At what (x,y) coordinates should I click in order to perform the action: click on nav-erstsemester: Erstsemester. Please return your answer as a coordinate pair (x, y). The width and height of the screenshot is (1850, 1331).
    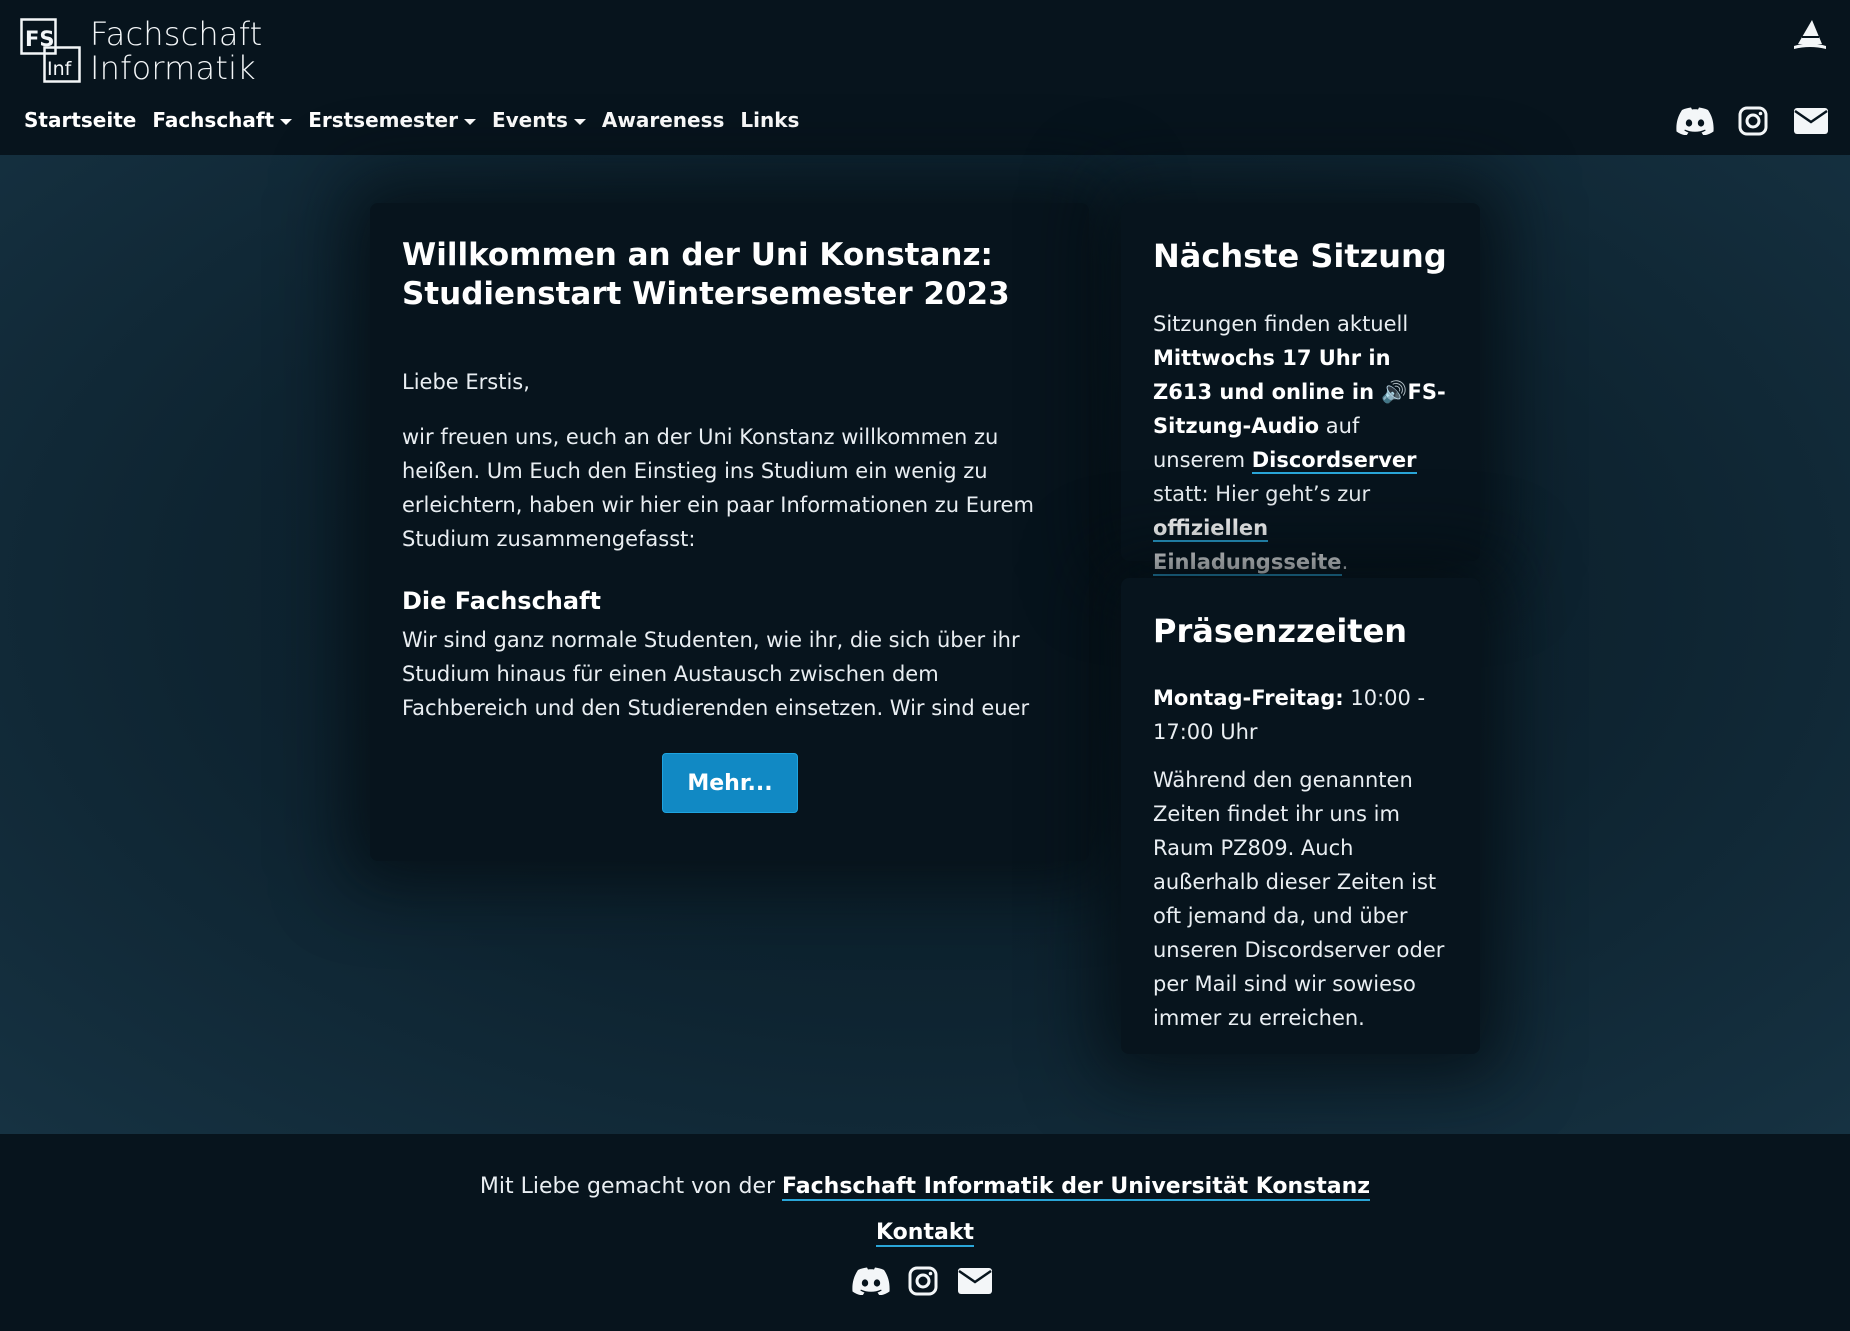
    Looking at the image, I should click on (392, 120).